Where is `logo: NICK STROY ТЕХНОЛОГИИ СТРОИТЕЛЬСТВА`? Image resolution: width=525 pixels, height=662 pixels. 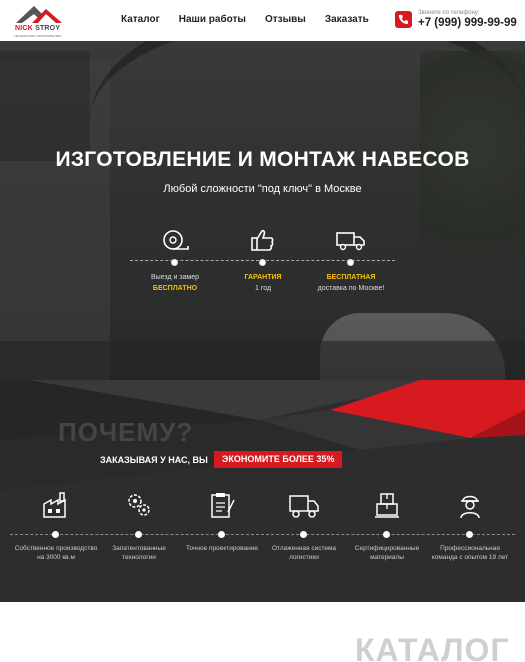
logo: NICK STROY ТЕХНОЛОГИИ СТРОИТЕЛЬСТВА is located at coordinates (38, 21).